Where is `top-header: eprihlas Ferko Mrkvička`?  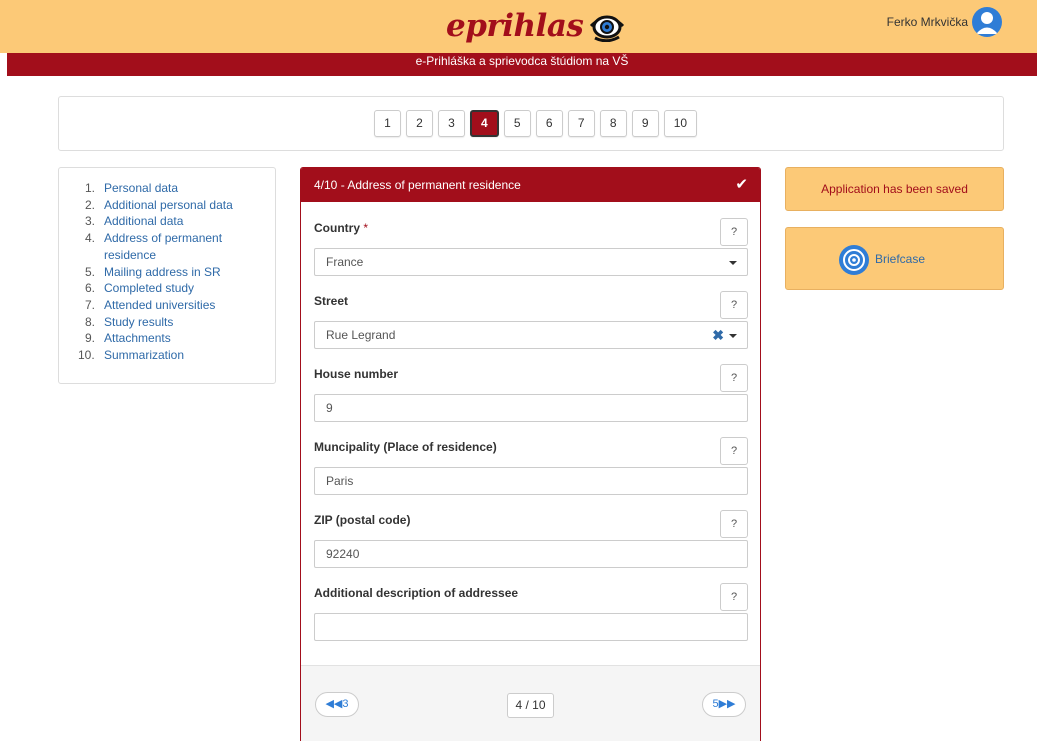
top-header: eprihlas Ferko Mrkvička is located at coordinates (518, 26).